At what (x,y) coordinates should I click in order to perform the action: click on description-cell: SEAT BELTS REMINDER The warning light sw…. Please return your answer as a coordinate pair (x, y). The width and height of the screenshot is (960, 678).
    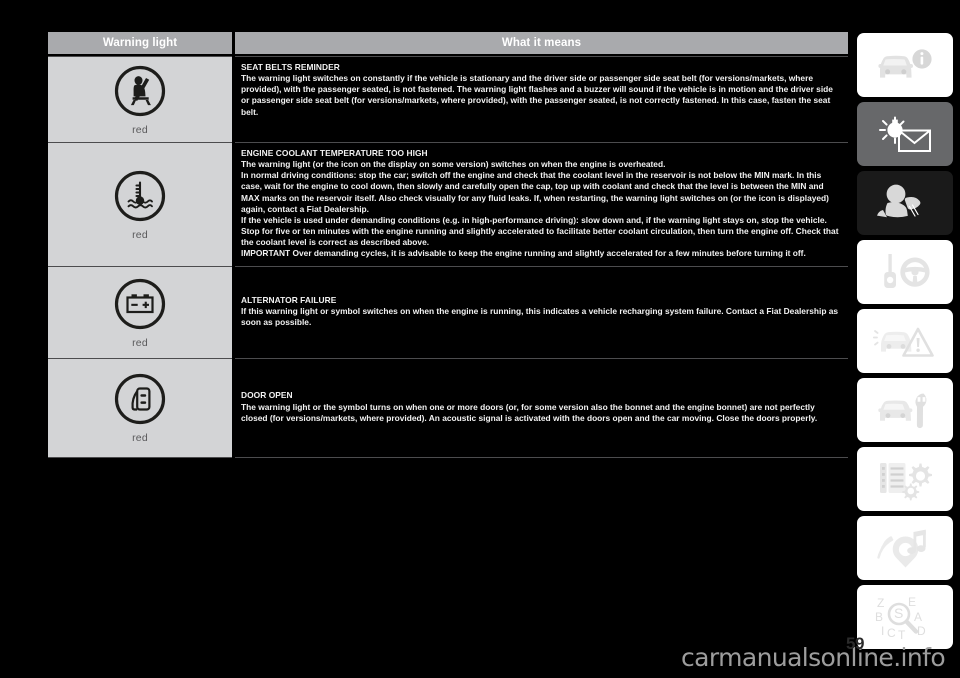
    Looking at the image, I should click on (541, 99).